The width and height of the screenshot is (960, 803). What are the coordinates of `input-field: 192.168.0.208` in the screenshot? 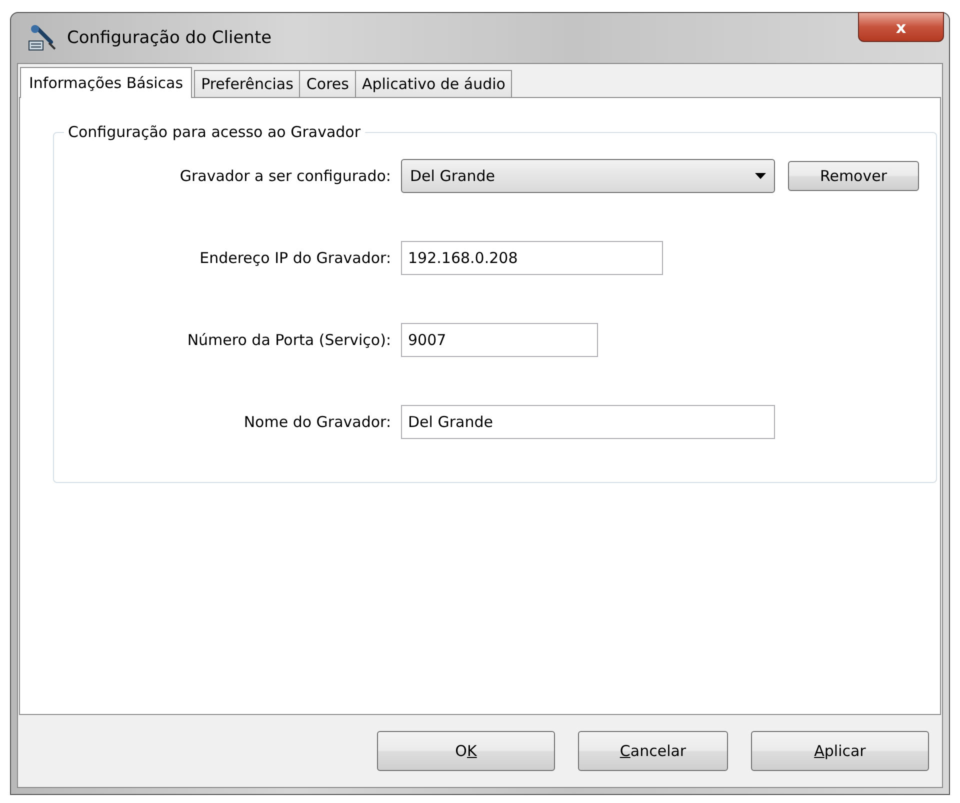 It's located at (532, 258).